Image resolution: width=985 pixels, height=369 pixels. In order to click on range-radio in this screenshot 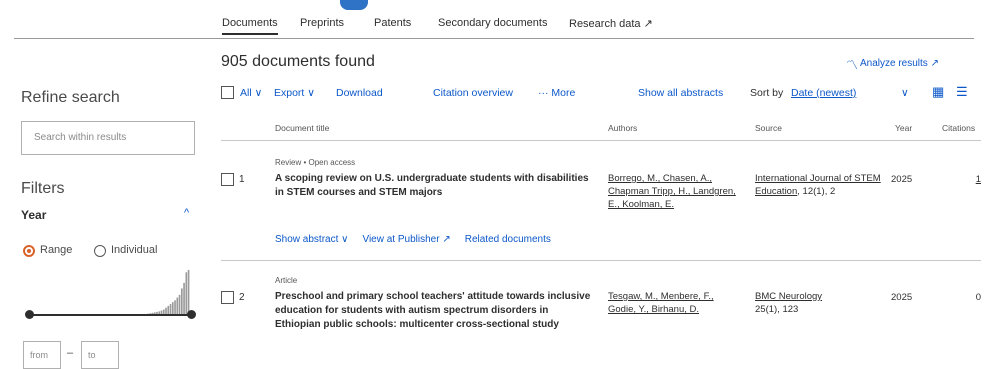, I will do `click(29, 251)`.